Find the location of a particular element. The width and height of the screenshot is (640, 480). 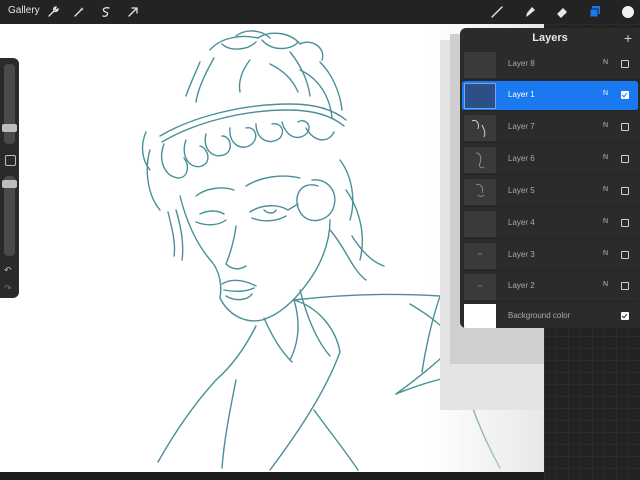

layer-row: Layer 2 N is located at coordinates (550, 287).